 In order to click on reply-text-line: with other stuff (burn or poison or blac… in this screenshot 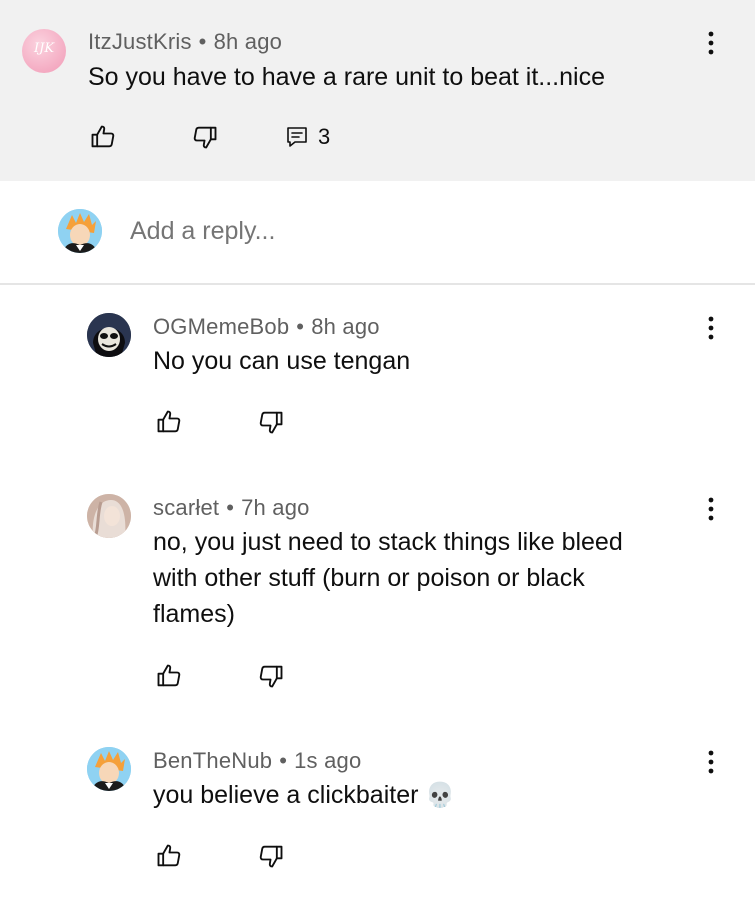, I will do `click(369, 578)`.